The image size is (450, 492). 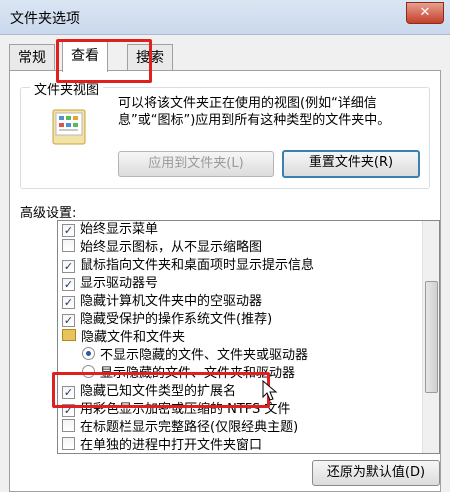 What do you see at coordinates (197, 265) in the screenshot?
I see `list-item-label: 鼠标指向文件夹和桌面项时显示提示信息` at bounding box center [197, 265].